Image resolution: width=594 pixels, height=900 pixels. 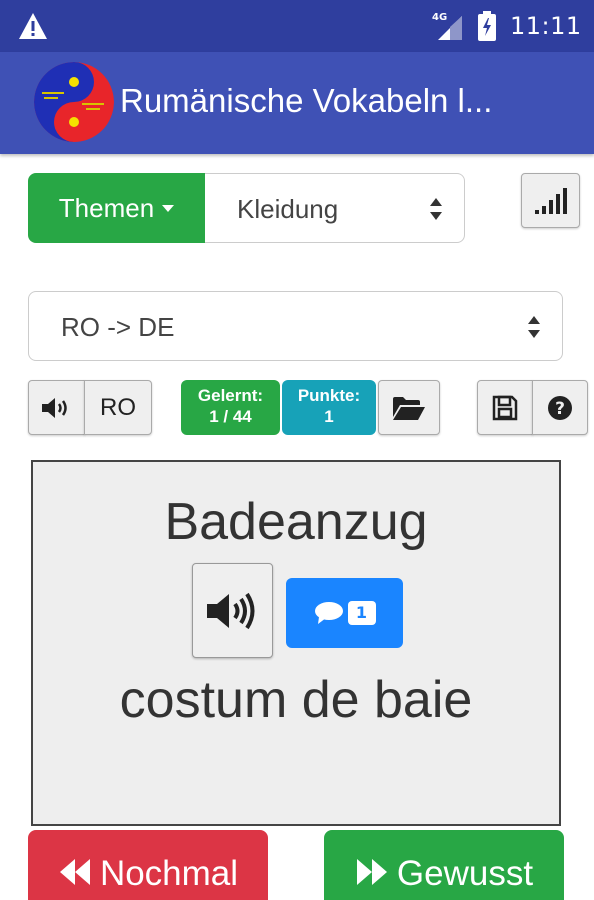 What do you see at coordinates (296, 700) in the screenshot?
I see `word-romanian: costum de baie` at bounding box center [296, 700].